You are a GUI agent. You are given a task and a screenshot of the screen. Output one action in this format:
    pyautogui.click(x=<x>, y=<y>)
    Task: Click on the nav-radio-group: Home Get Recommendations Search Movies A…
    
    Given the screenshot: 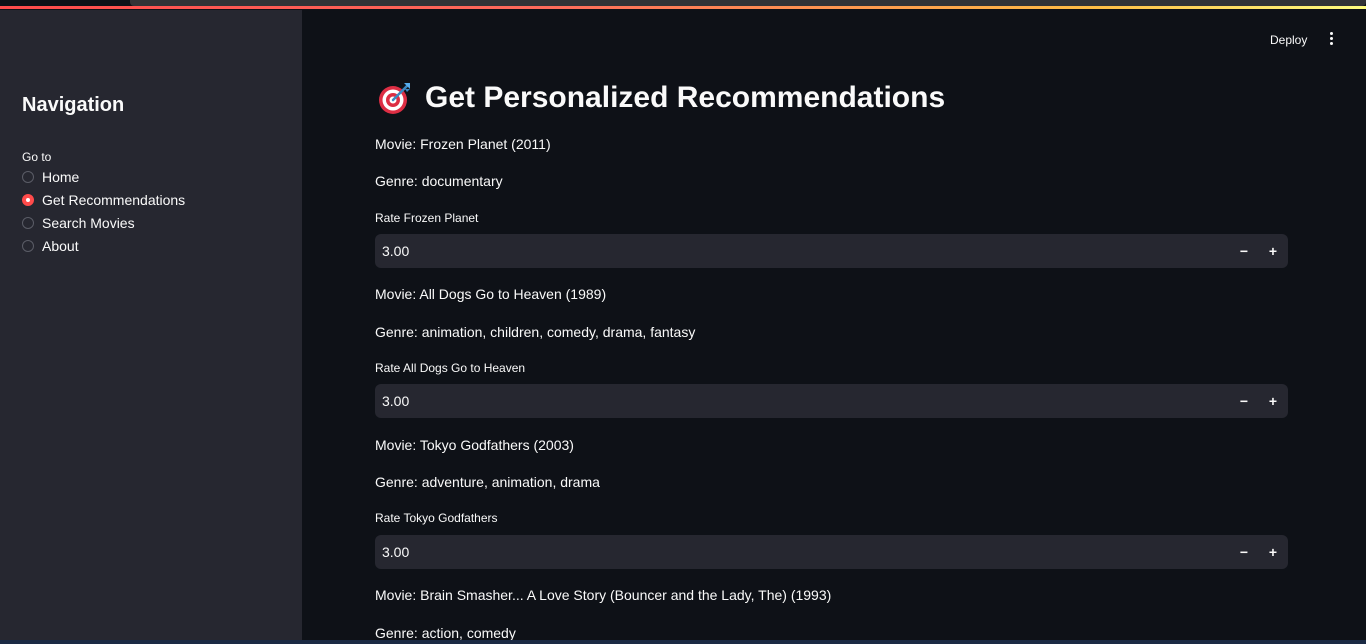 What is the action you would take?
    pyautogui.click(x=103, y=211)
    